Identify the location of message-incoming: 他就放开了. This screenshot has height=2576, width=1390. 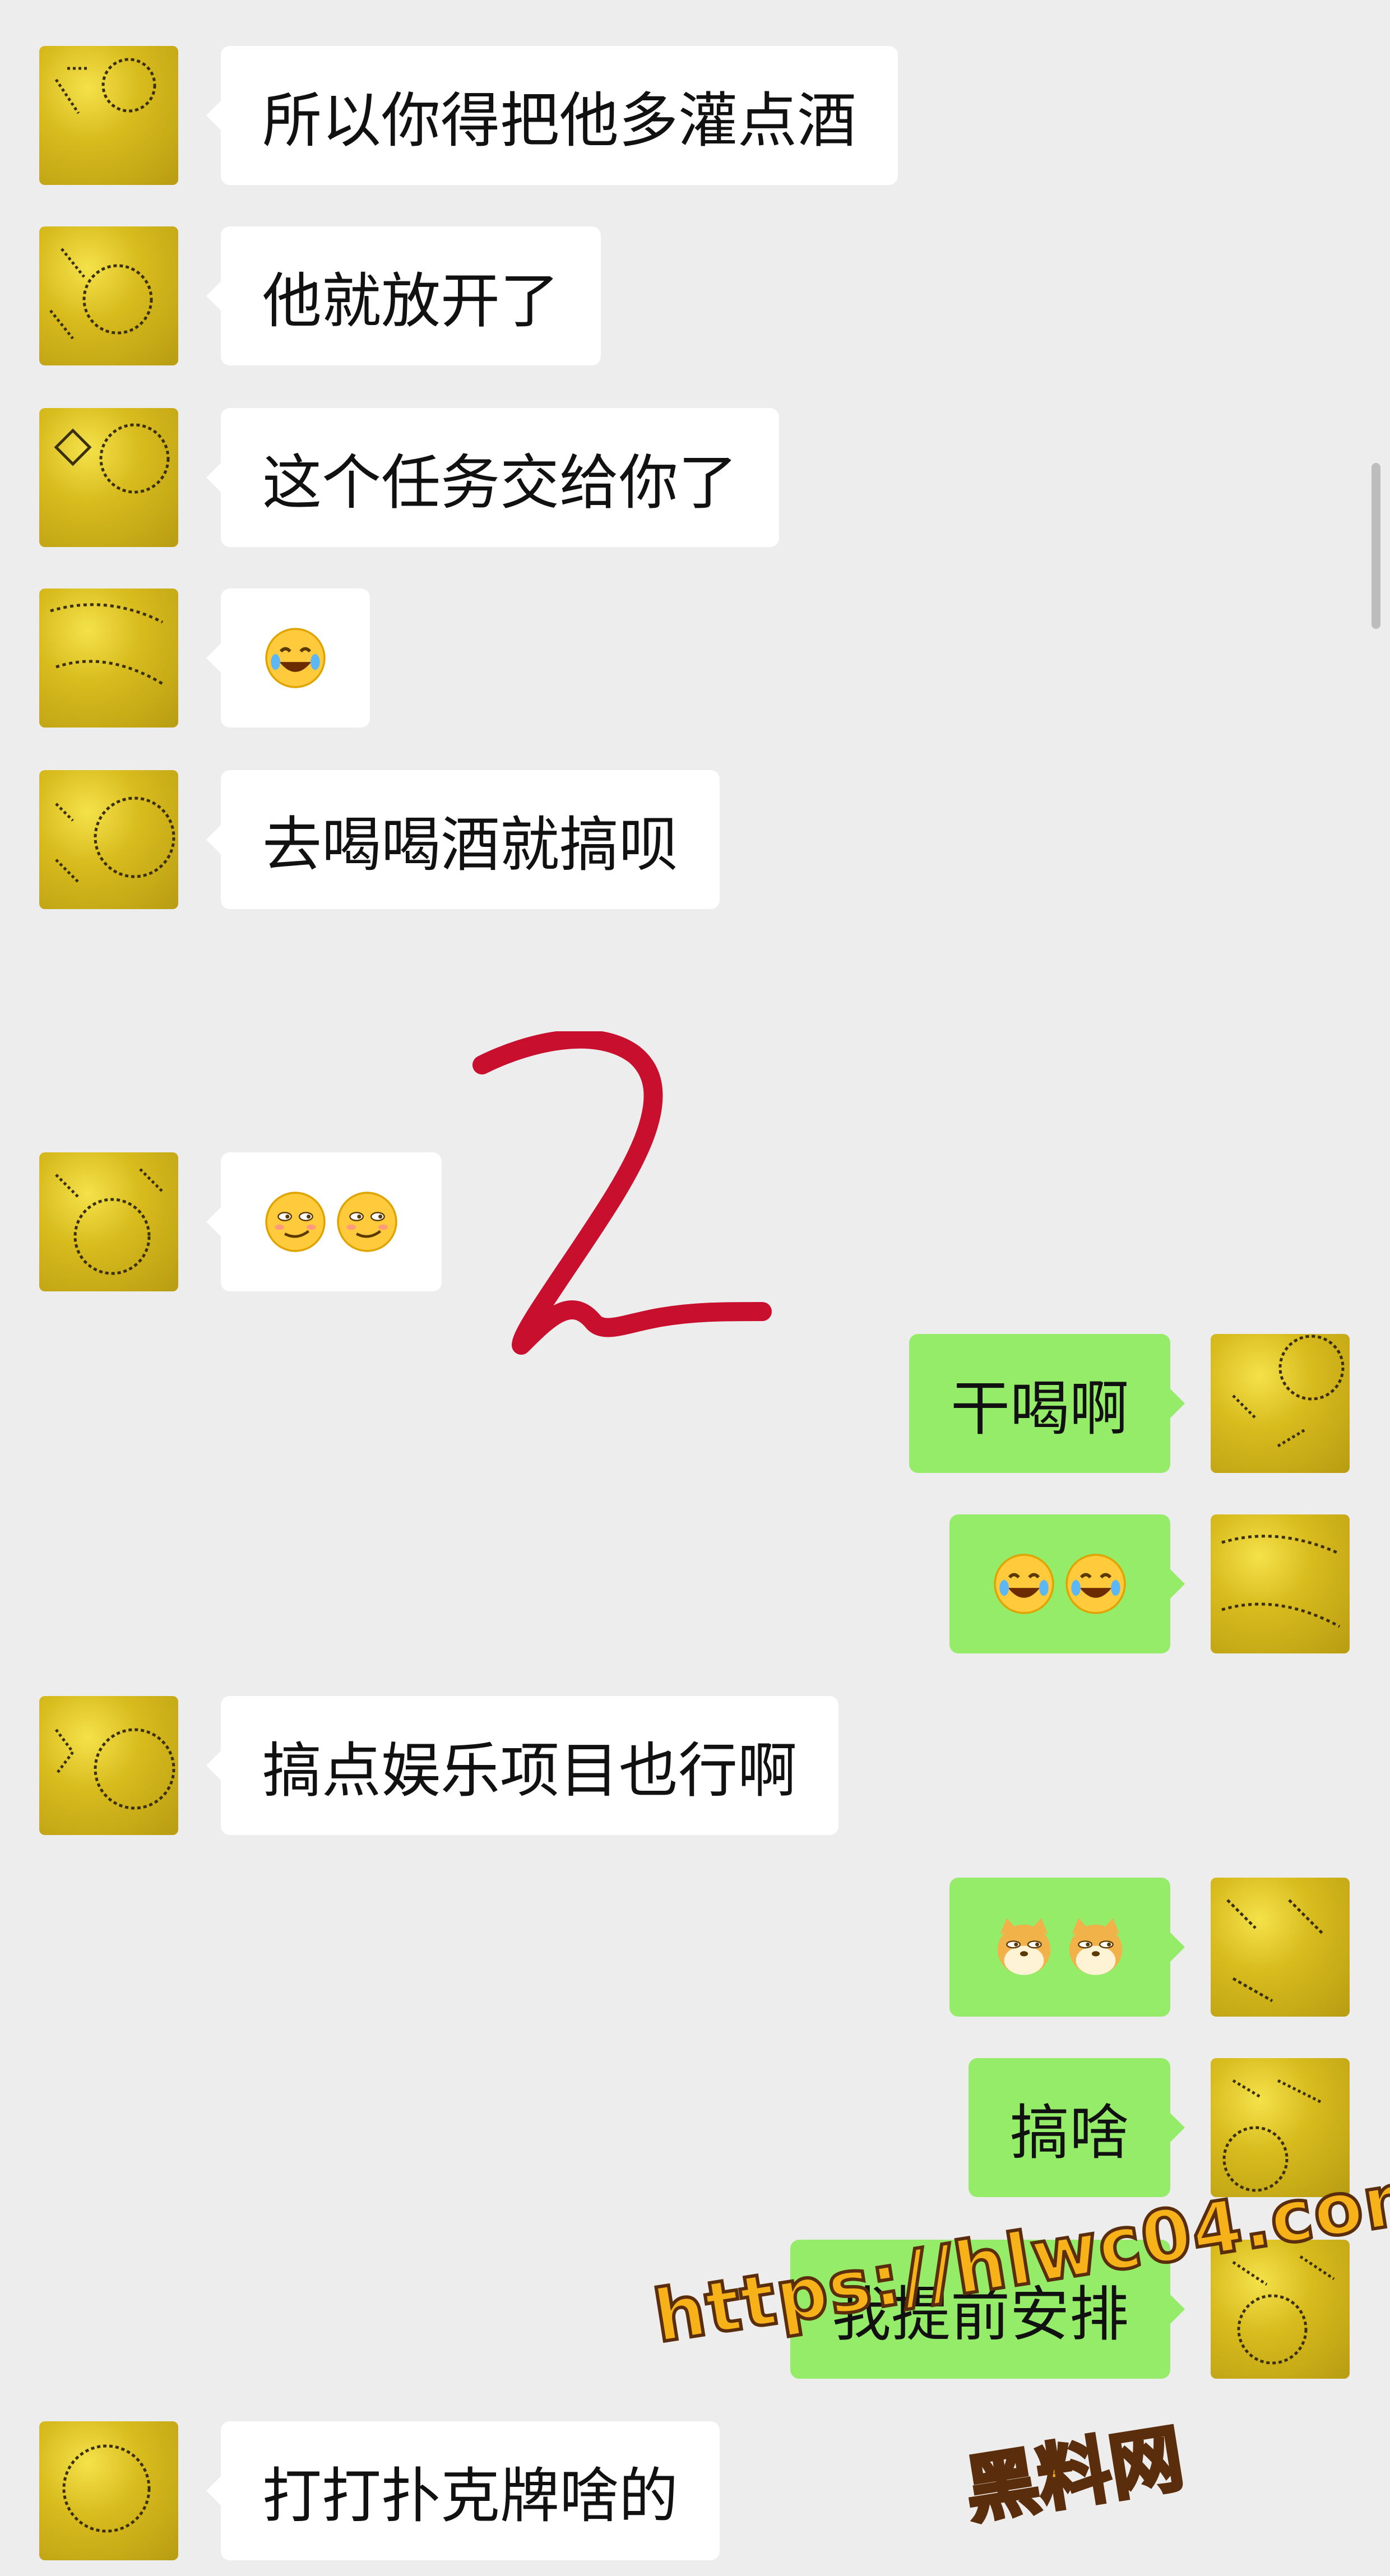
(695, 295).